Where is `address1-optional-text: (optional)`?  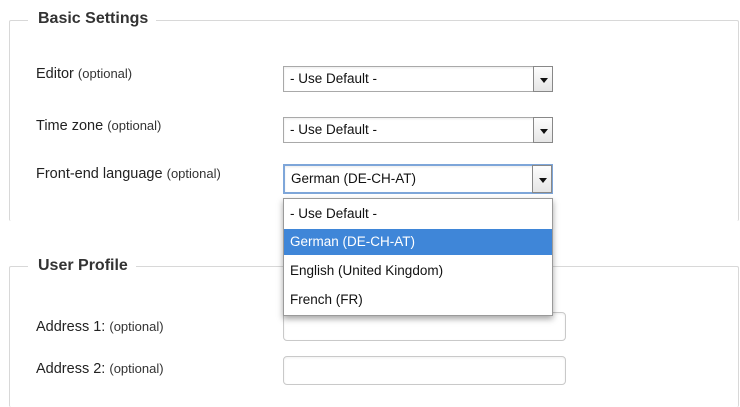
address1-optional-text: (optional) is located at coordinates (136, 326).